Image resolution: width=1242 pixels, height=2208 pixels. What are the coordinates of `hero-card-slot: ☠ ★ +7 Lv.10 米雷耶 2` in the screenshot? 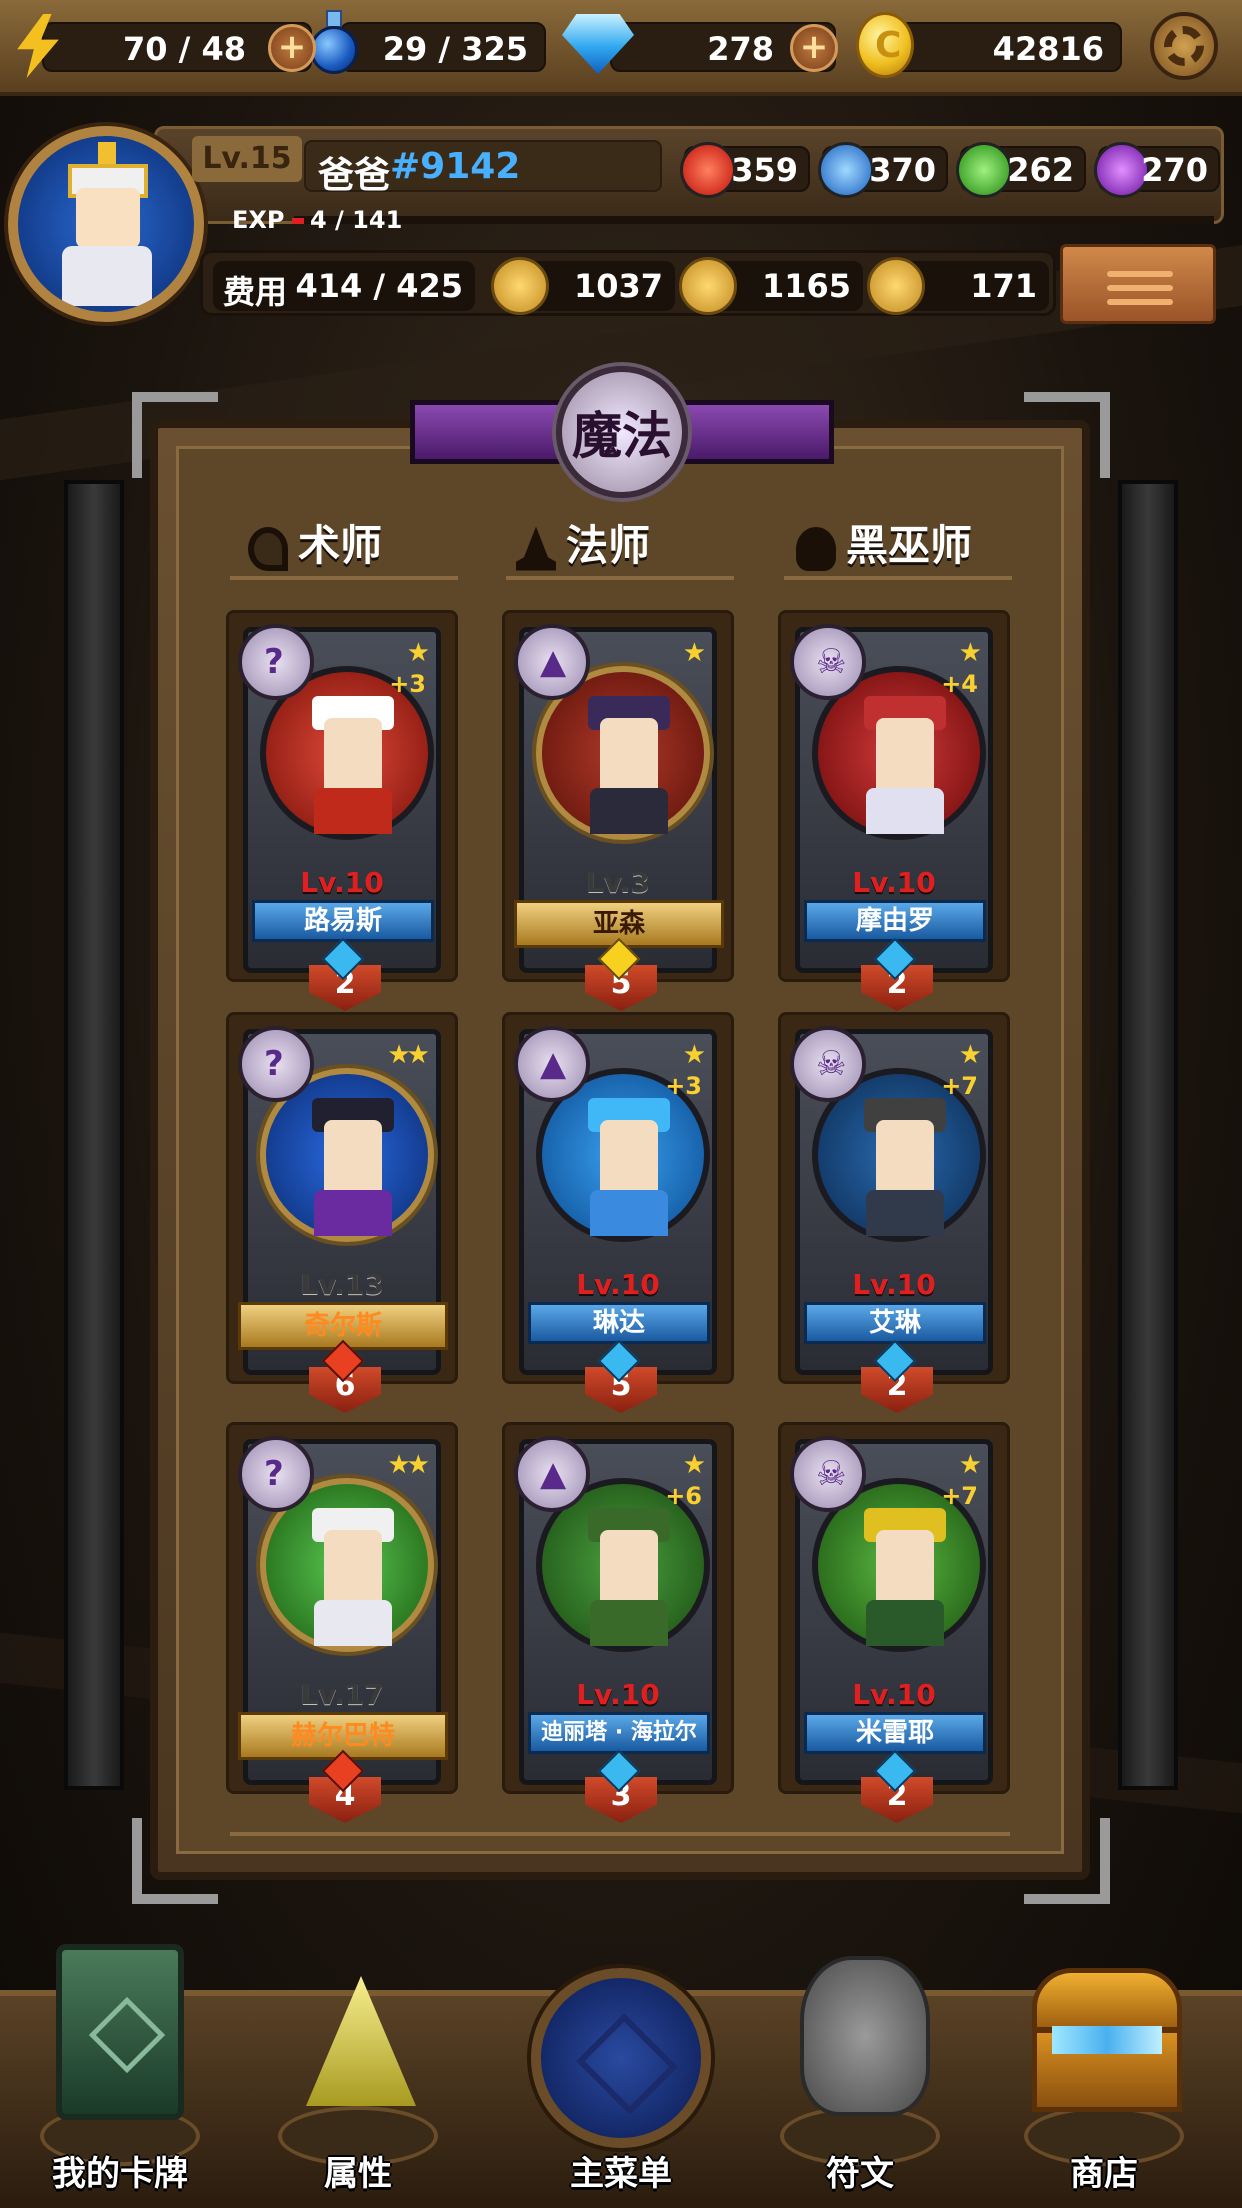 It's located at (894, 1622).